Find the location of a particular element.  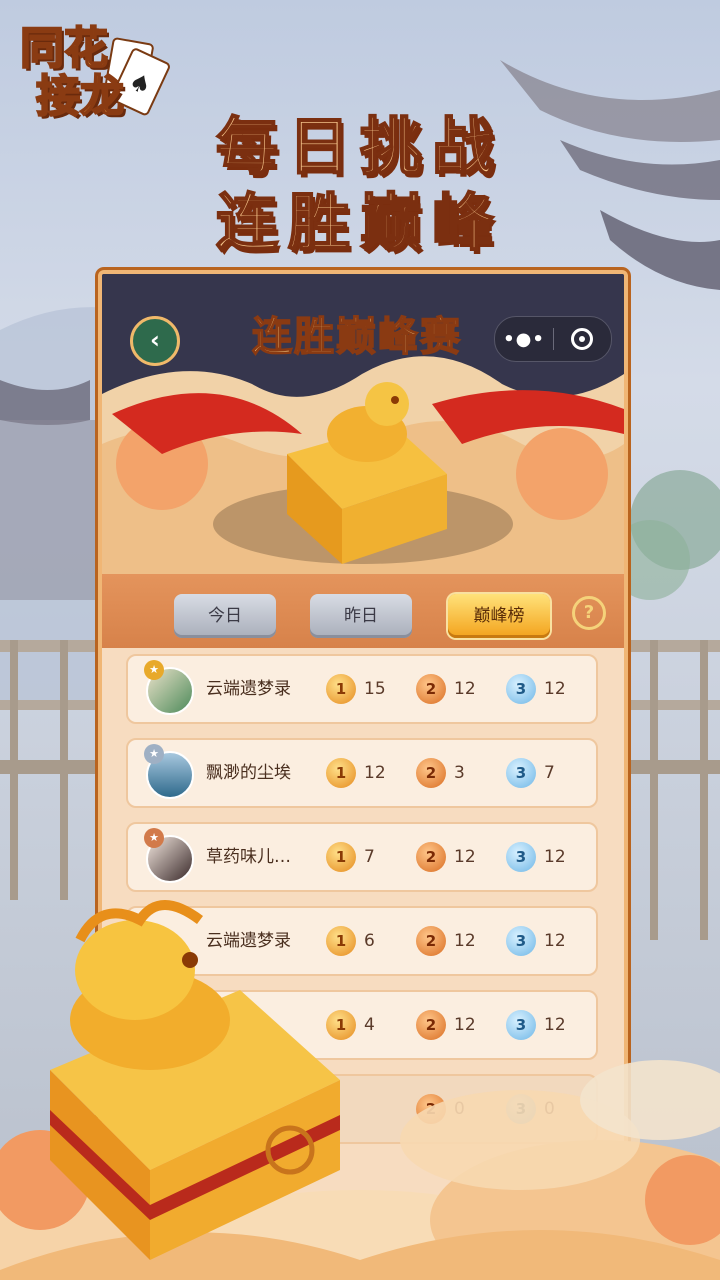

question-icon: ? is located at coordinates (589, 612).